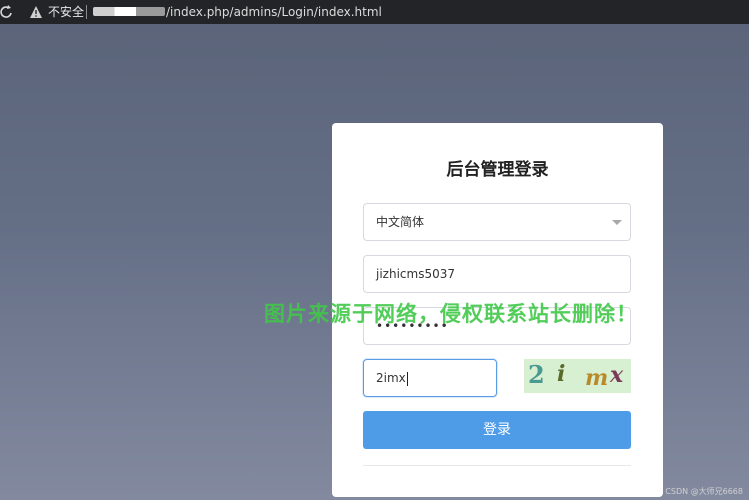  I want to click on language-select-value: 中文简体, so click(400, 222).